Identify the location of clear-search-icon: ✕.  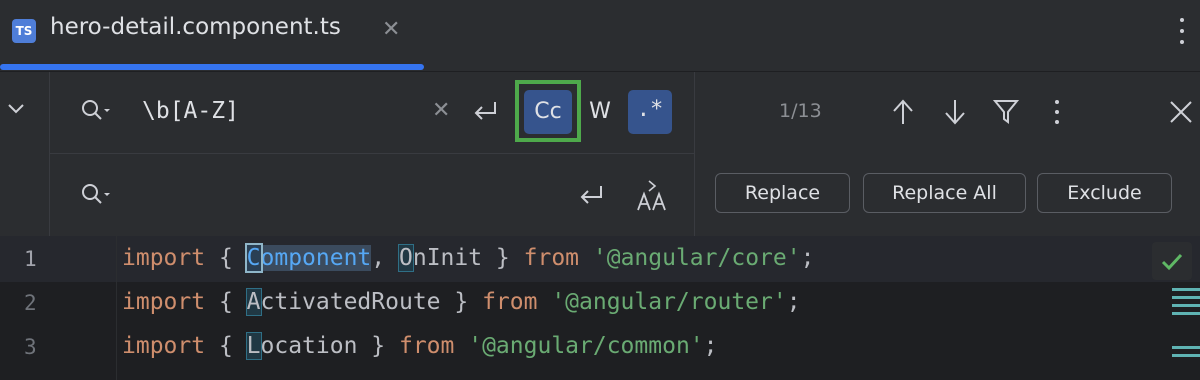
(441, 110).